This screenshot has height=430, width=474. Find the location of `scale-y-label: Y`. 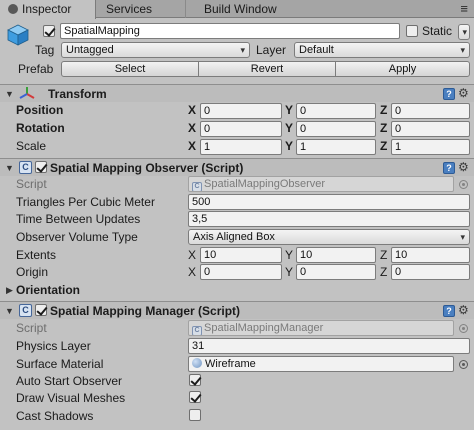

scale-y-label: Y is located at coordinates (289, 146).